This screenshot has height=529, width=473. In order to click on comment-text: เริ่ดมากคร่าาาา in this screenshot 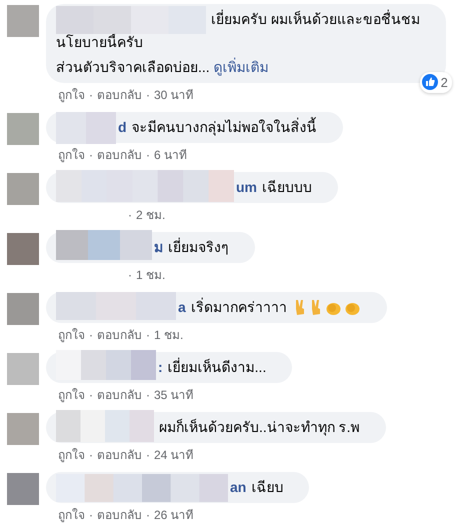, I will do `click(238, 307)`.